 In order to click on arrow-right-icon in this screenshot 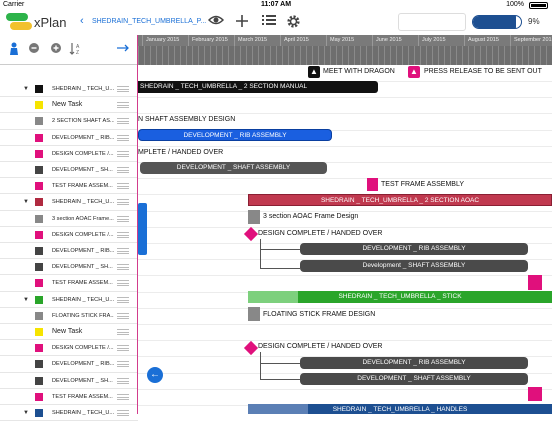, I will do `click(123, 49)`.